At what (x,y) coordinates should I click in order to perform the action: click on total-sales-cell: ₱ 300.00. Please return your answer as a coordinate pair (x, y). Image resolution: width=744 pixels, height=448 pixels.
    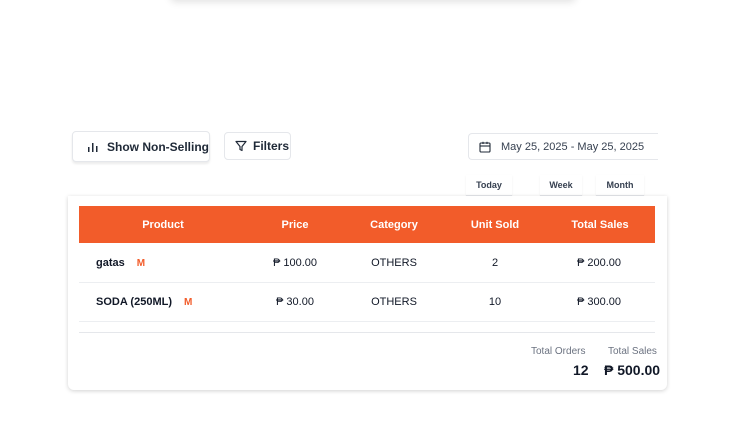
    Looking at the image, I should click on (599, 302).